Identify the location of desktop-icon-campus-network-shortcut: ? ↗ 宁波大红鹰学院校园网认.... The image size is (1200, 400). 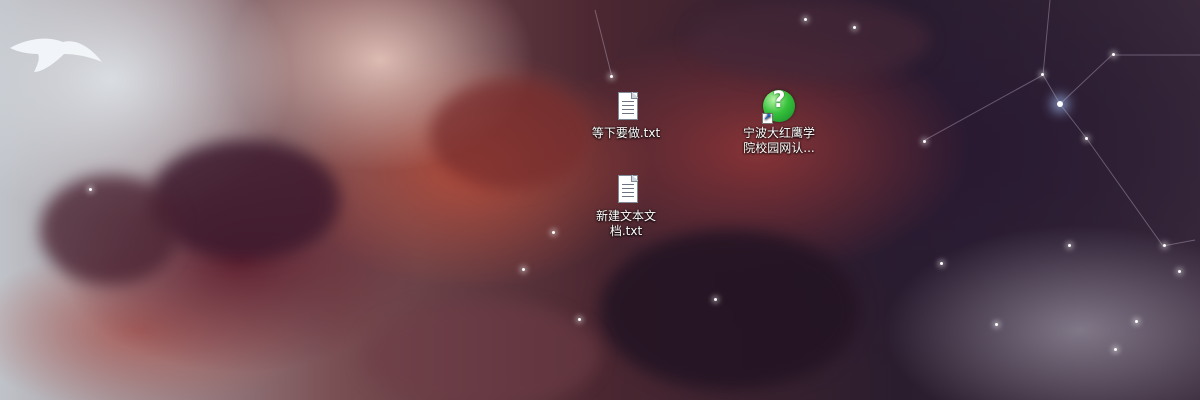
(779, 123).